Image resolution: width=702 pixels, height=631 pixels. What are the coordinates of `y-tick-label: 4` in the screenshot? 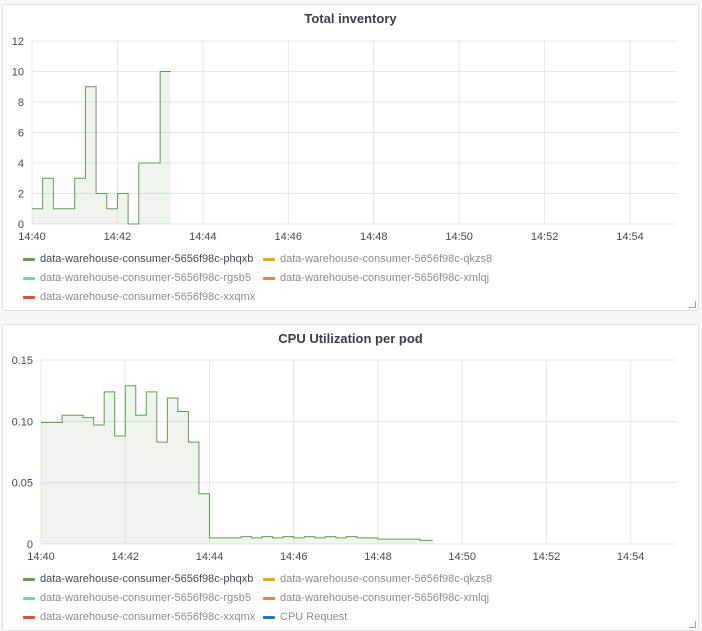 It's located at (21, 164).